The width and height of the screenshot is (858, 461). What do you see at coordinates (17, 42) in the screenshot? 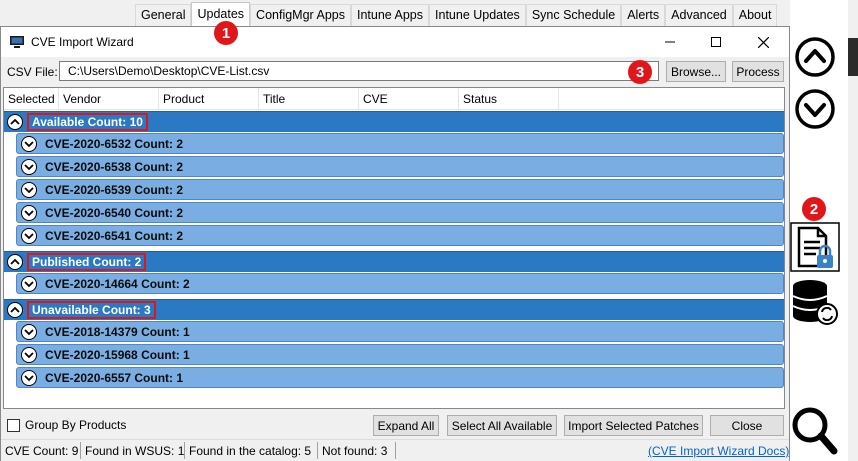
I see `window-app-icon` at bounding box center [17, 42].